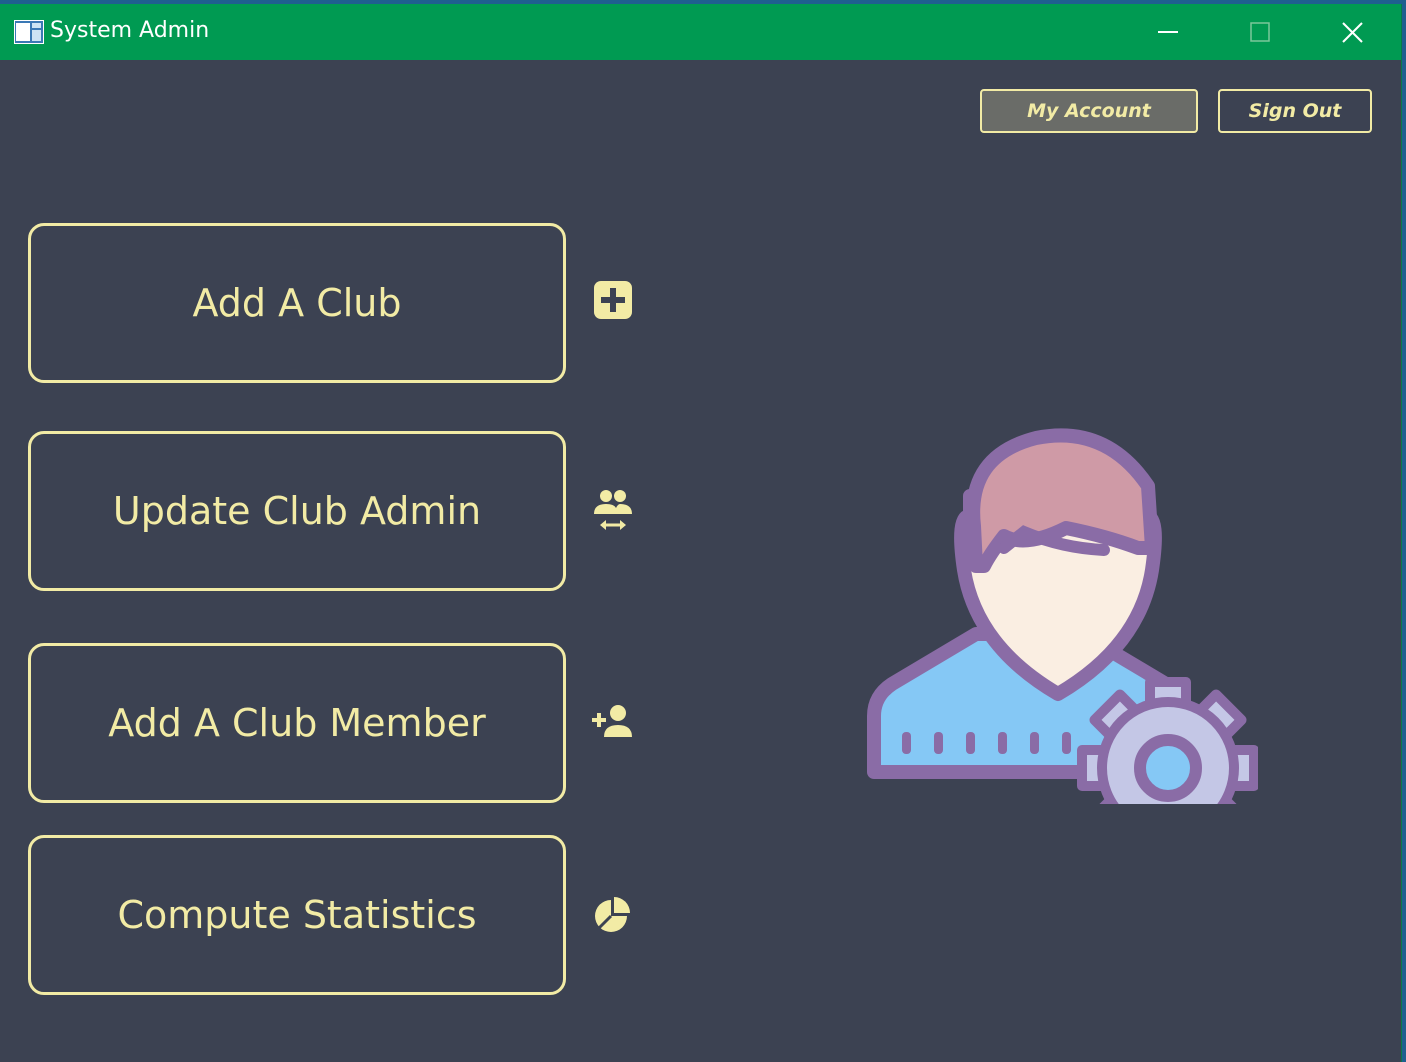  What do you see at coordinates (613, 300) in the screenshot?
I see `plus-square-icon` at bounding box center [613, 300].